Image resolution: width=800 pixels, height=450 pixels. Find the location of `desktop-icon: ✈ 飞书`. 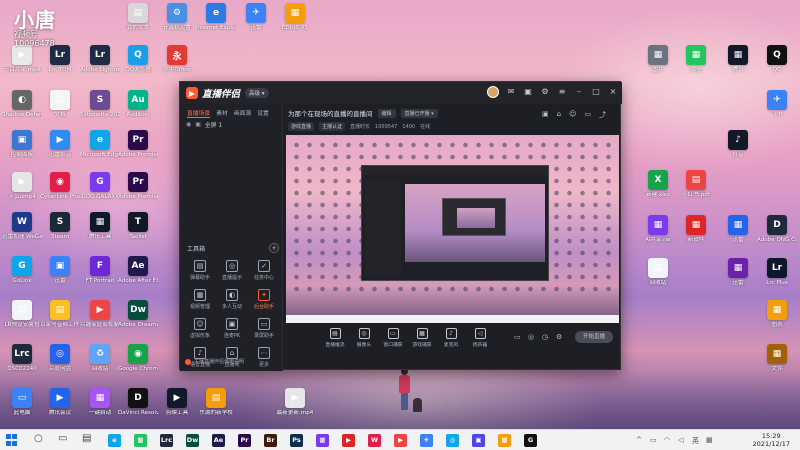

desktop-icon: ✈ 飞书 is located at coordinates (777, 104).